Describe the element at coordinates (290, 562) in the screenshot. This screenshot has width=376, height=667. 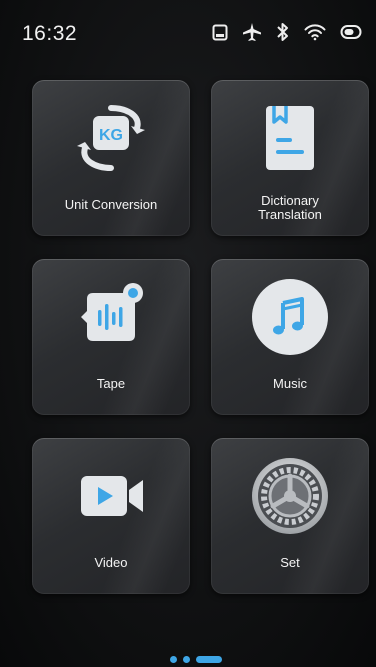
I see `app-label-set: Set` at that location.